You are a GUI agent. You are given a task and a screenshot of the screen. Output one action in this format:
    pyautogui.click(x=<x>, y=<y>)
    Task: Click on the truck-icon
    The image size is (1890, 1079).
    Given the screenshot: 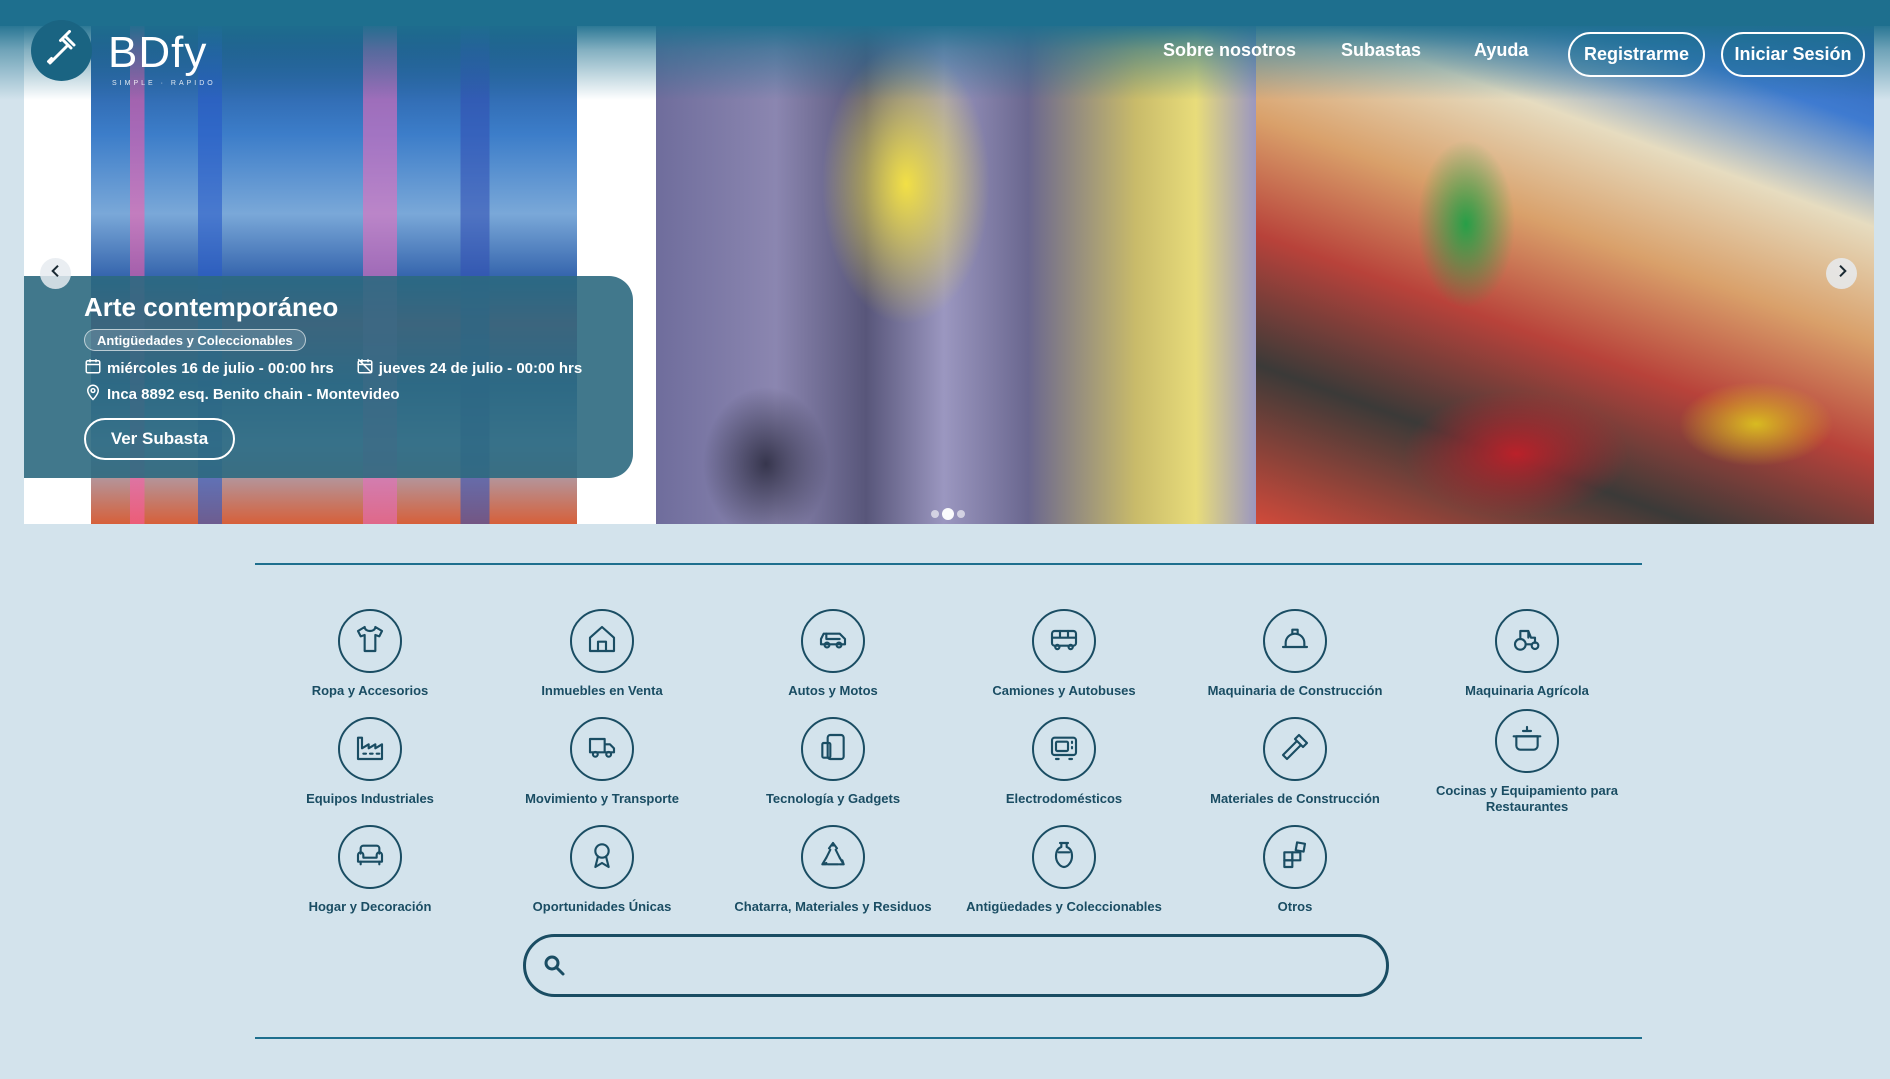 What is the action you would take?
    pyautogui.click(x=602, y=749)
    